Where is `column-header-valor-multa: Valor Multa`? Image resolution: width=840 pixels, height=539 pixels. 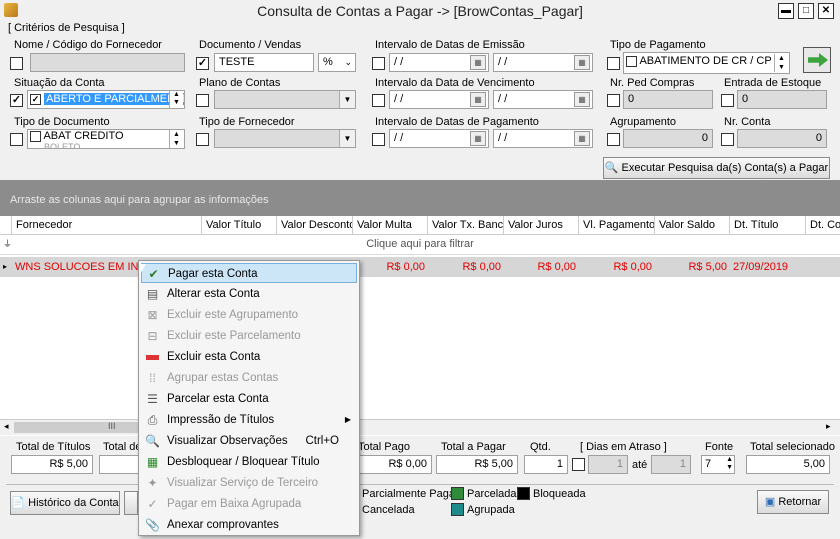
column-header-valor-multa: Valor Multa is located at coordinates (390, 225).